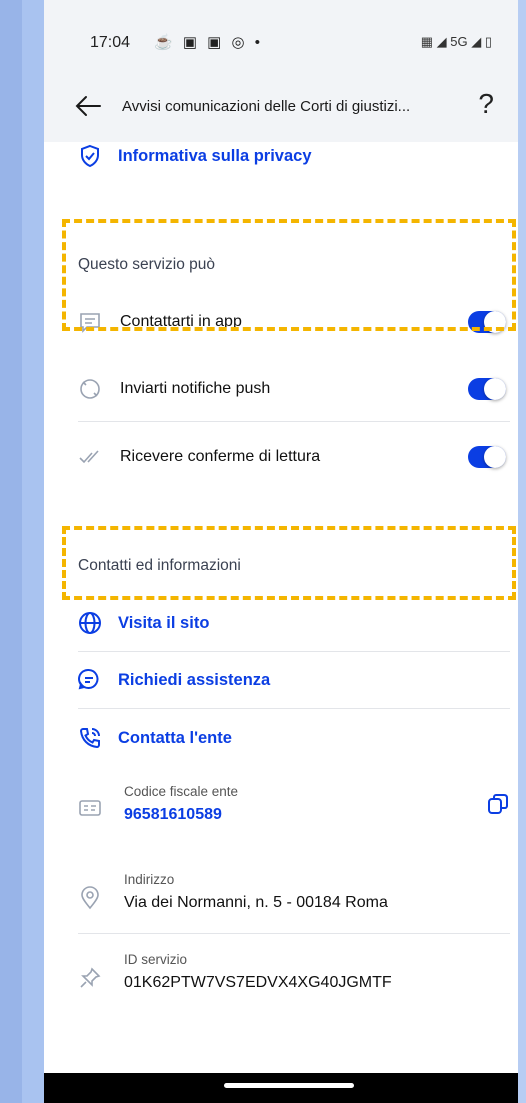  I want to click on shield-check-icon, so click(90, 156).